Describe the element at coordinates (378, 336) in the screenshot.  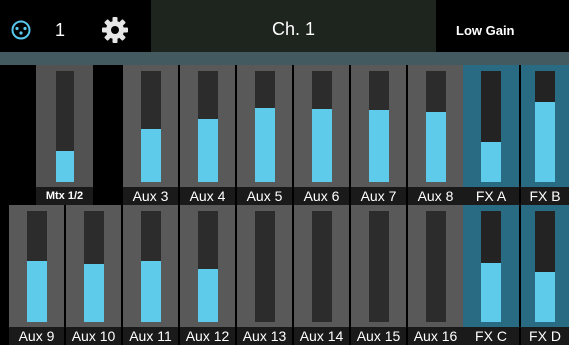
I see `mix-label: Aux 15` at that location.